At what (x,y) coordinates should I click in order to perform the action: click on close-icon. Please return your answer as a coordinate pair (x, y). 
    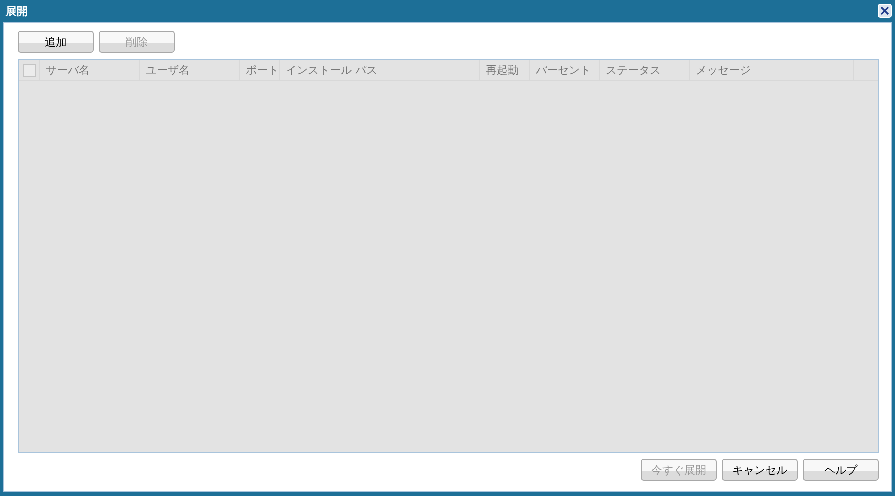
    Looking at the image, I should click on (885, 11).